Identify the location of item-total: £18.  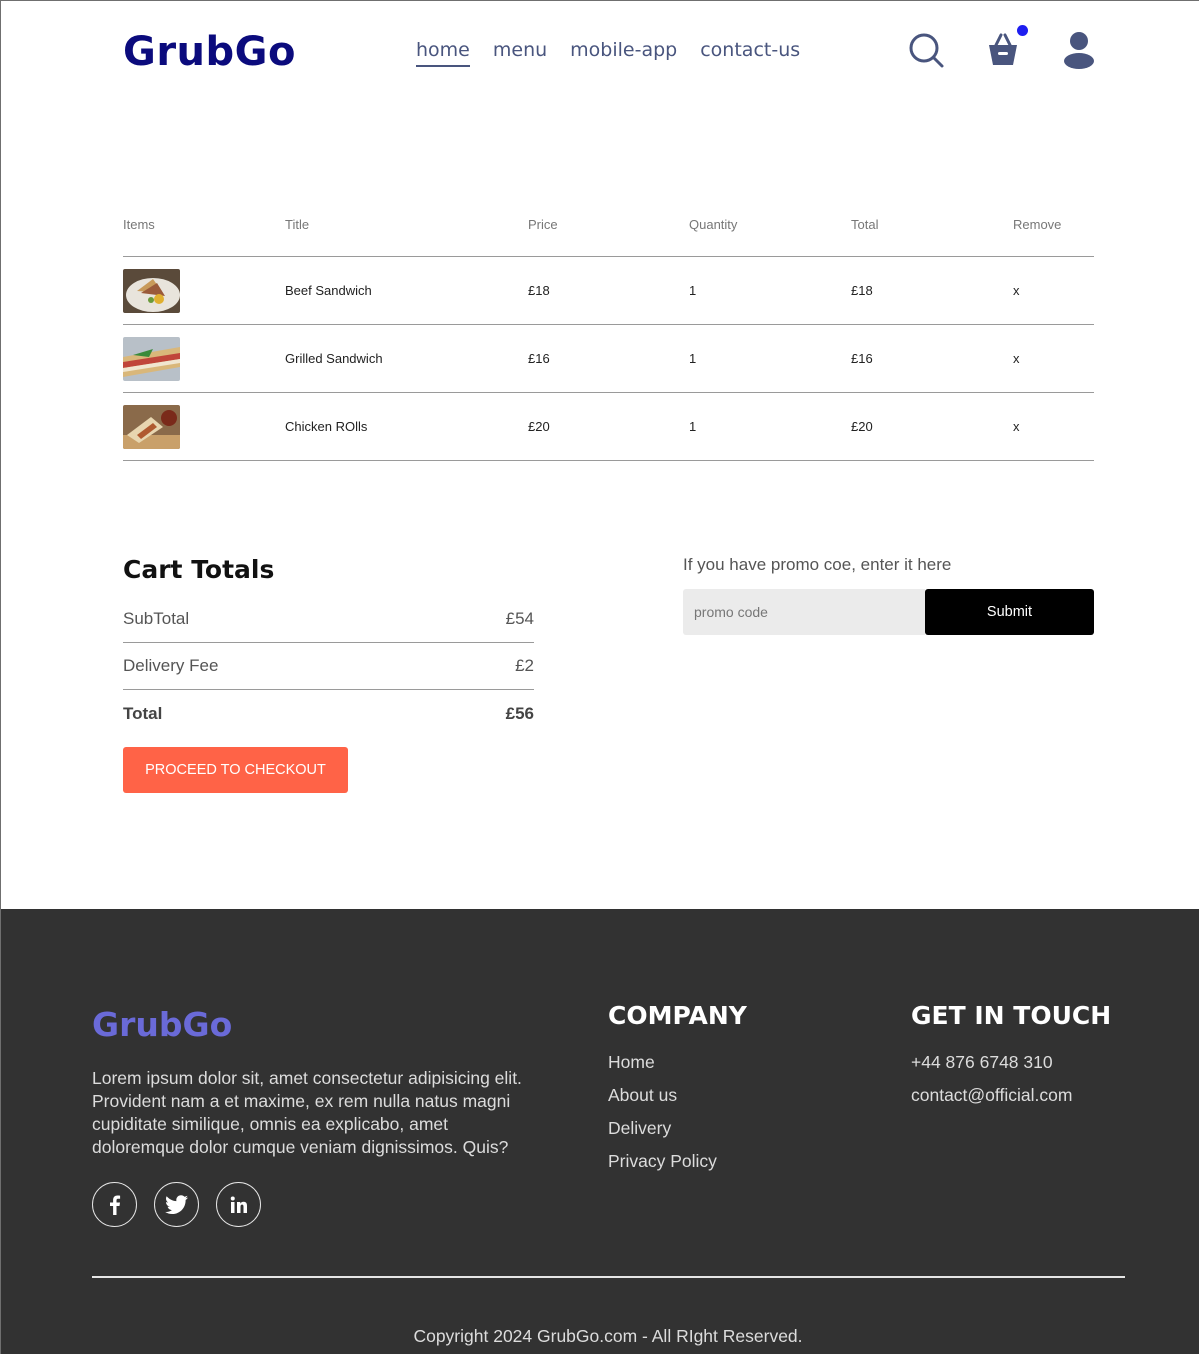
(862, 290).